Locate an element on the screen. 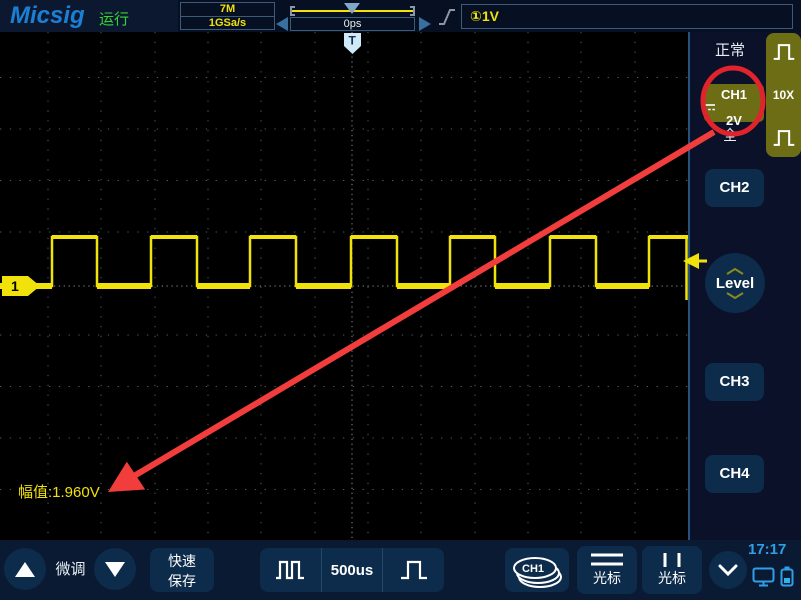 The width and height of the screenshot is (801, 600). trigger-position-slider is located at coordinates (352, 8).